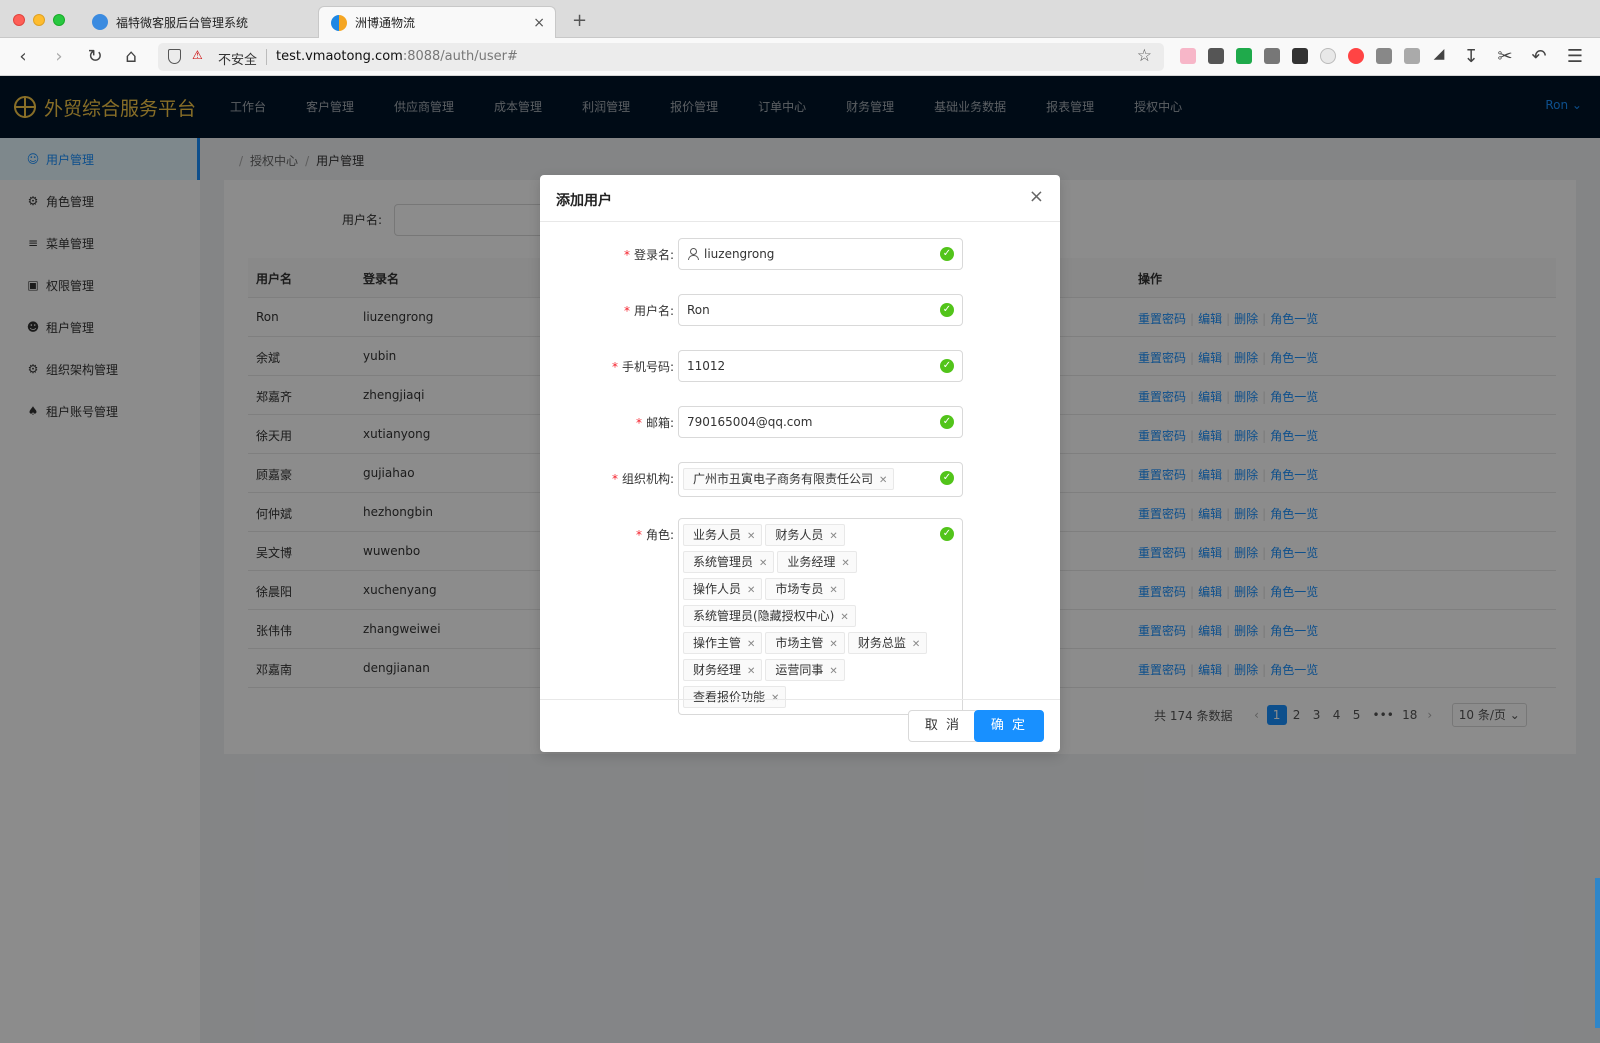  What do you see at coordinates (584, 201) in the screenshot?
I see `dialog-title: 添加用户` at bounding box center [584, 201].